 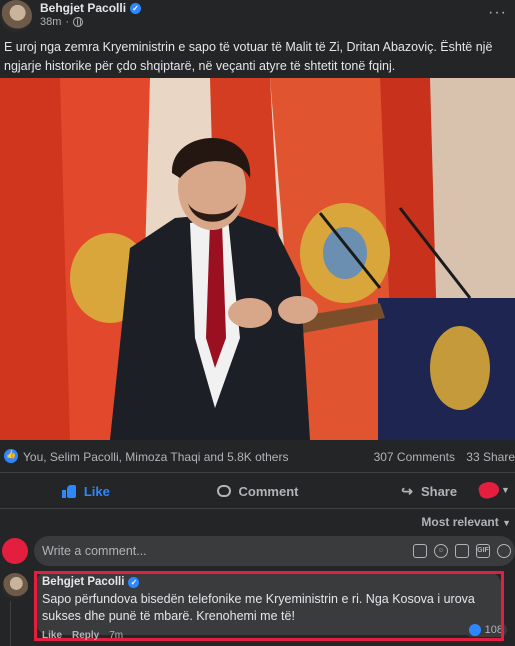 What do you see at coordinates (504, 551) in the screenshot?
I see `sticker-icon` at bounding box center [504, 551].